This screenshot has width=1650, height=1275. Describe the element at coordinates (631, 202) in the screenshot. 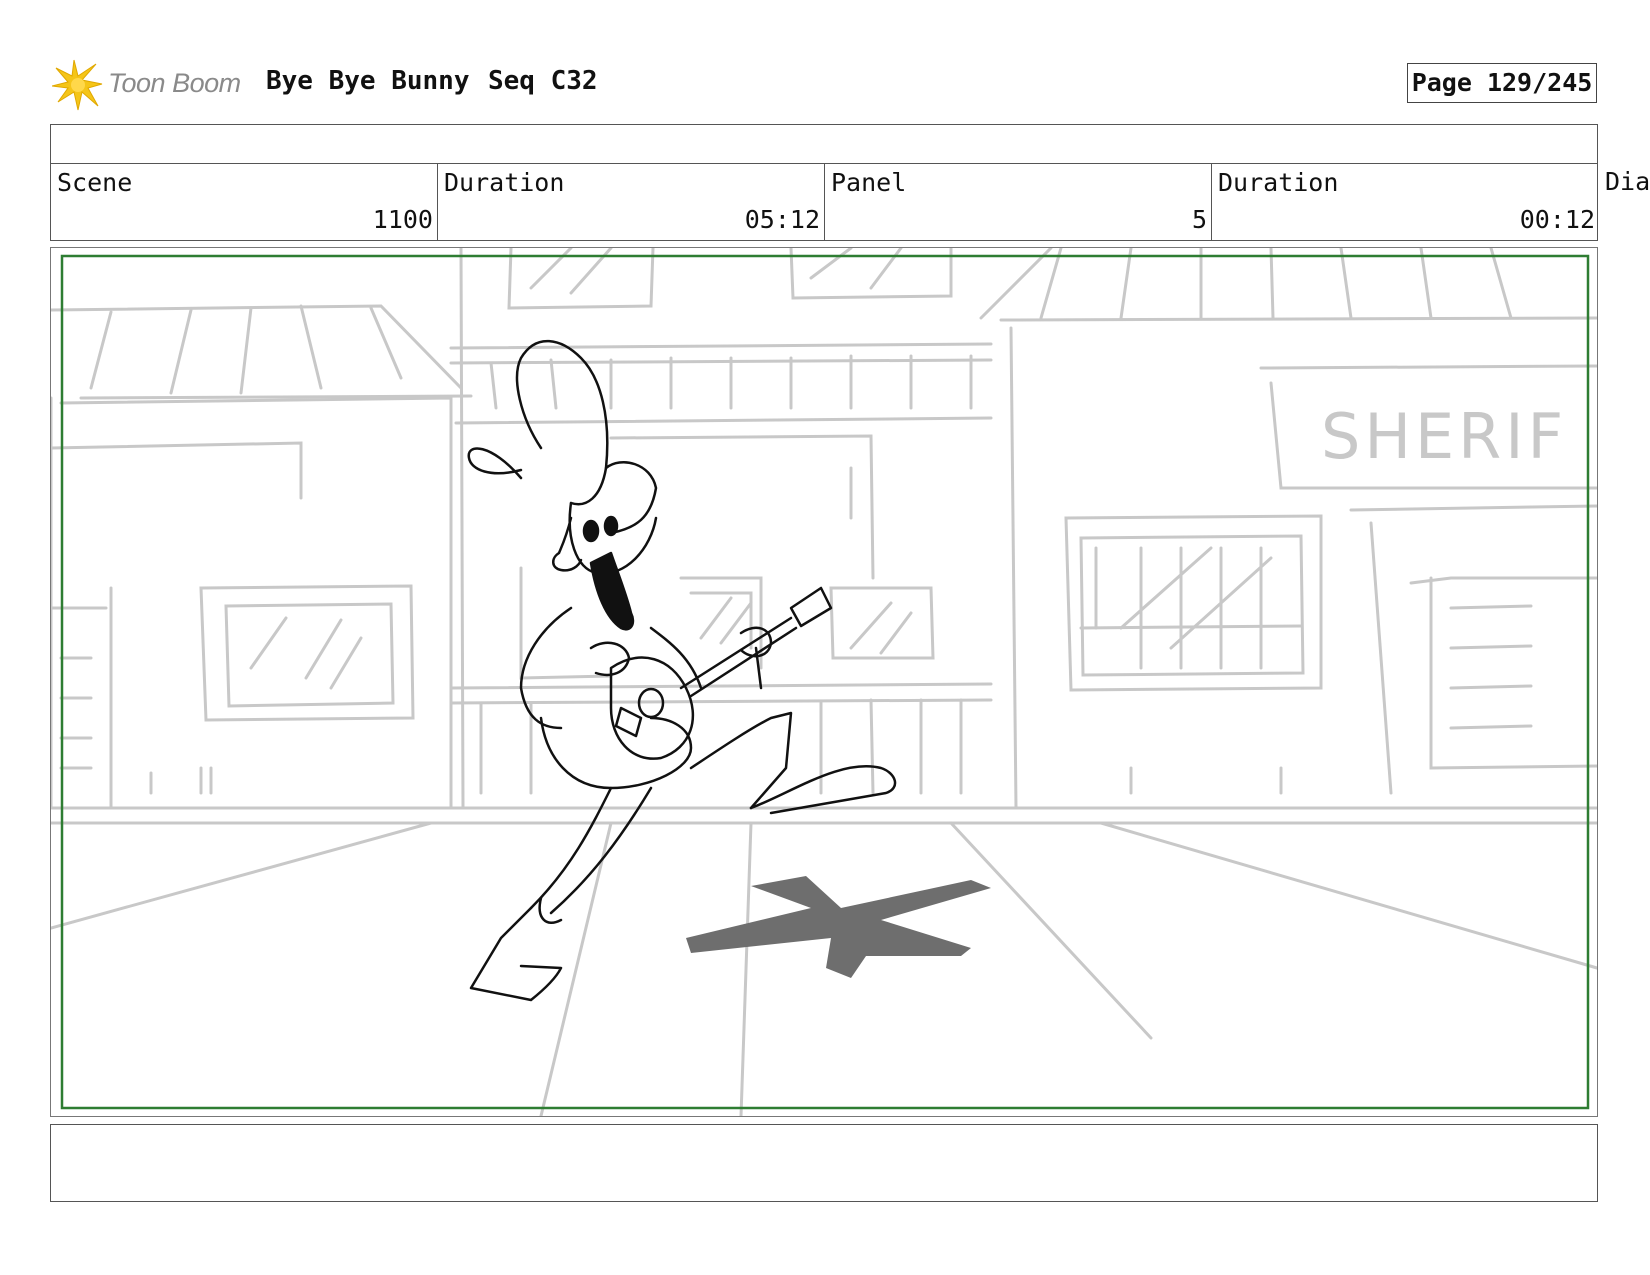

I see `scene-duration-cell: Duration 05:12` at that location.